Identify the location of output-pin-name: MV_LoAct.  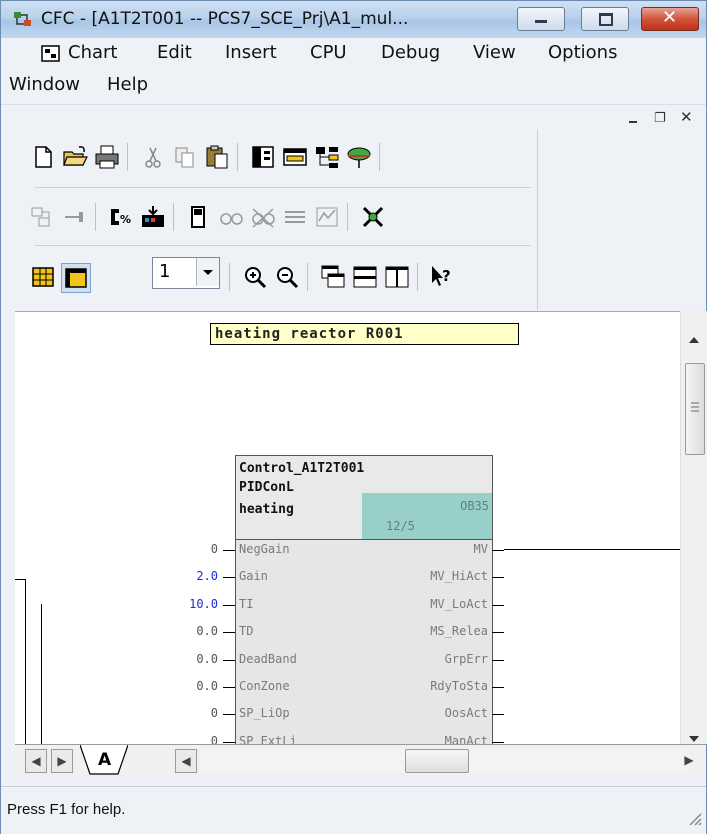
(459, 604).